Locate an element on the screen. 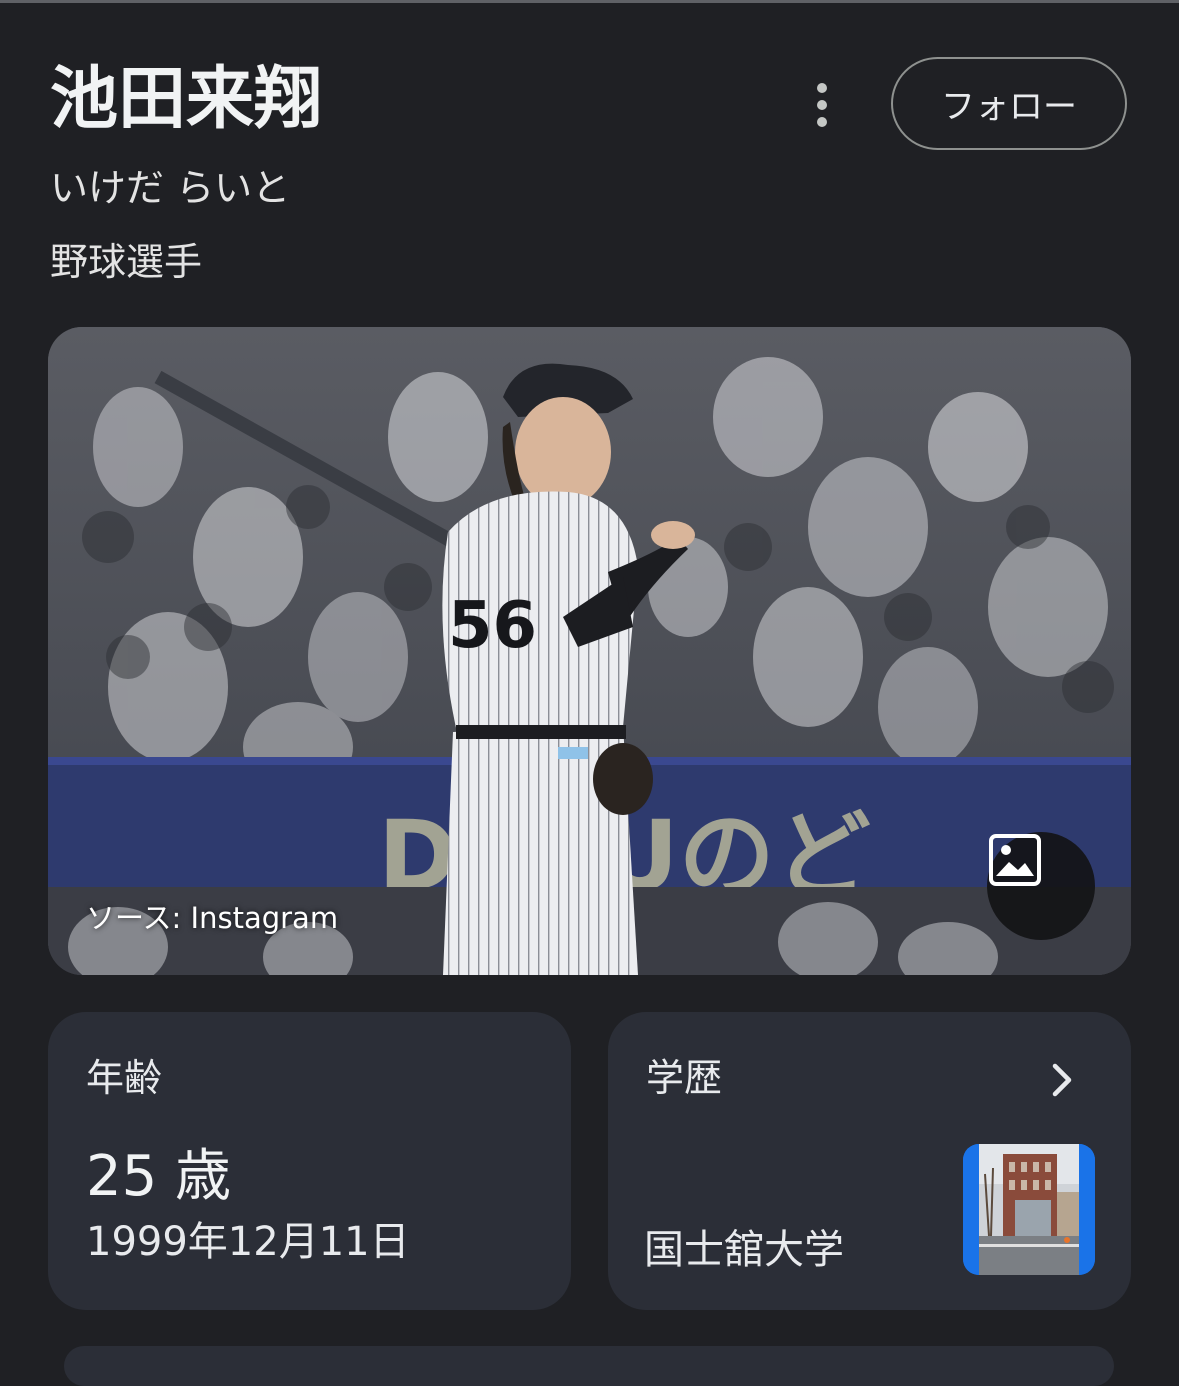 The image size is (1179, 1386). jersey-number: 56 is located at coordinates (492, 626).